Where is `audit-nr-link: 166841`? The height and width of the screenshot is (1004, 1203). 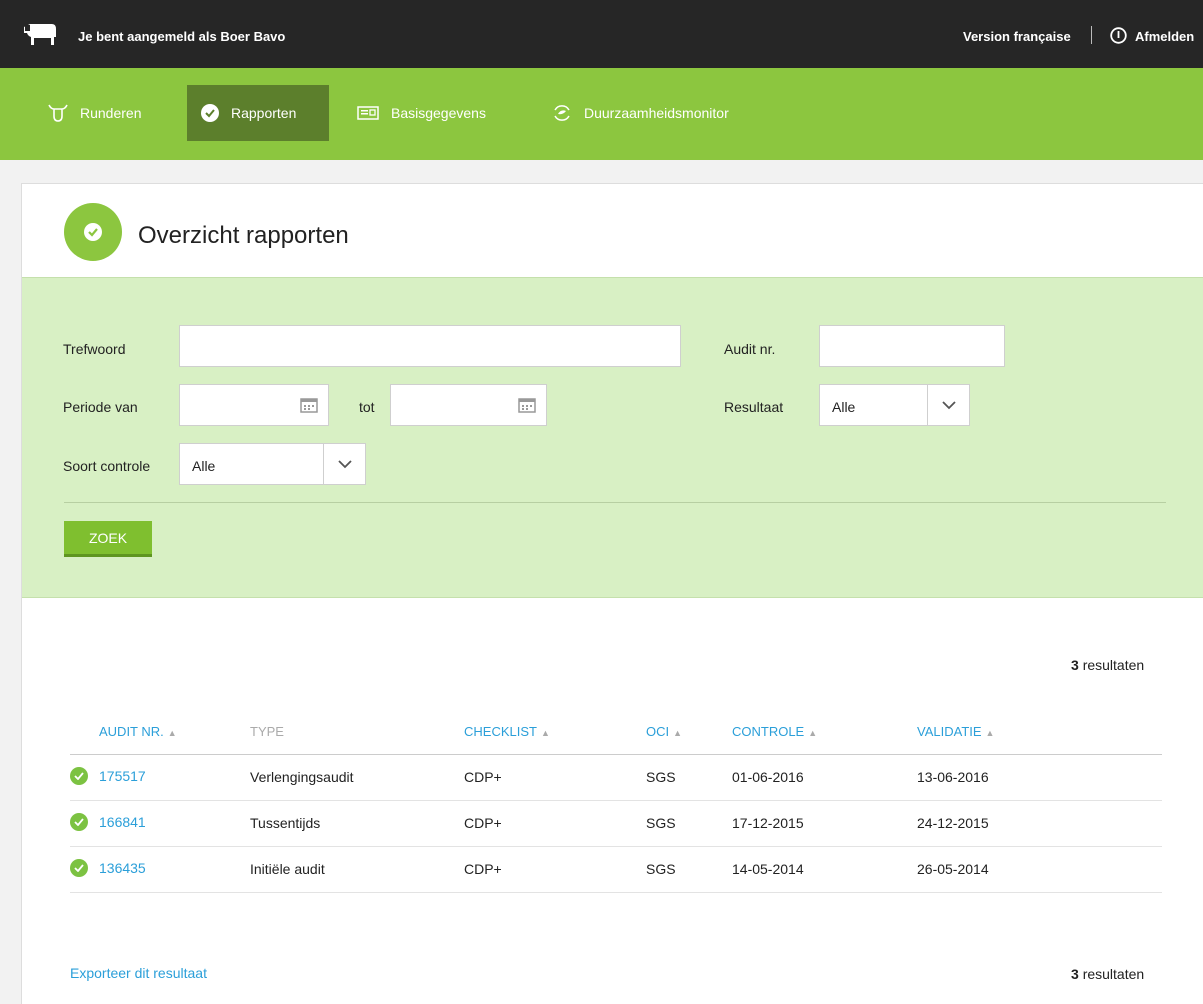 audit-nr-link: 166841 is located at coordinates (122, 822).